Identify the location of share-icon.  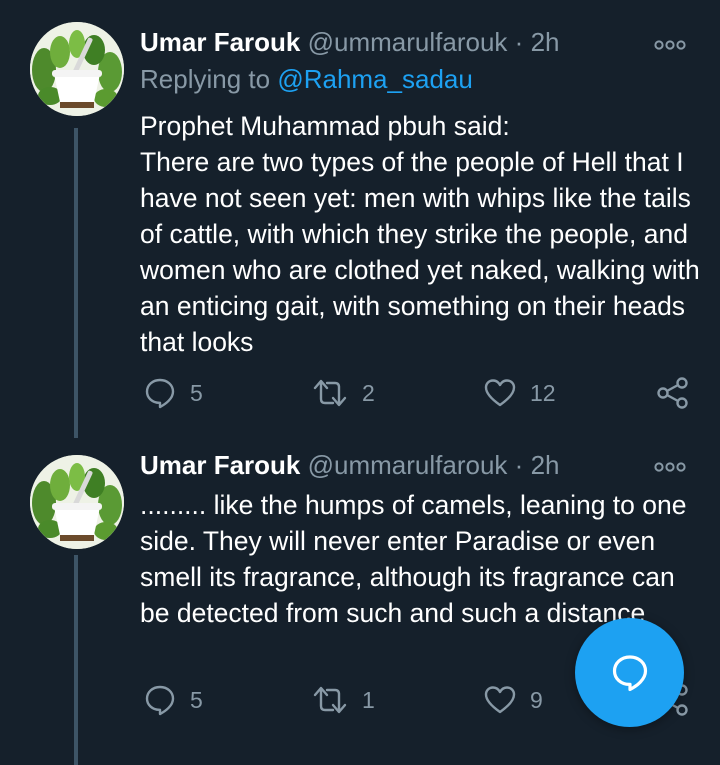
(672, 393).